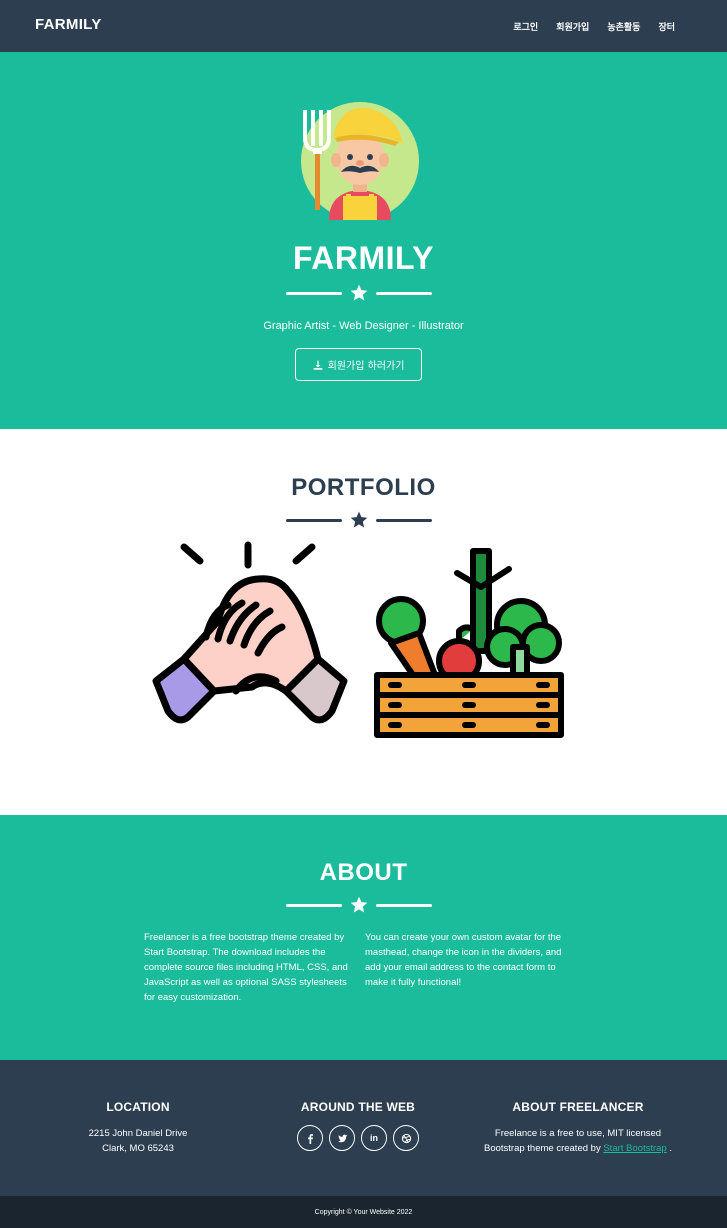 This screenshot has height=1228, width=727. What do you see at coordinates (542, 1148) in the screenshot?
I see `footer-about-line-2-prefix: Bootstrap theme created by` at bounding box center [542, 1148].